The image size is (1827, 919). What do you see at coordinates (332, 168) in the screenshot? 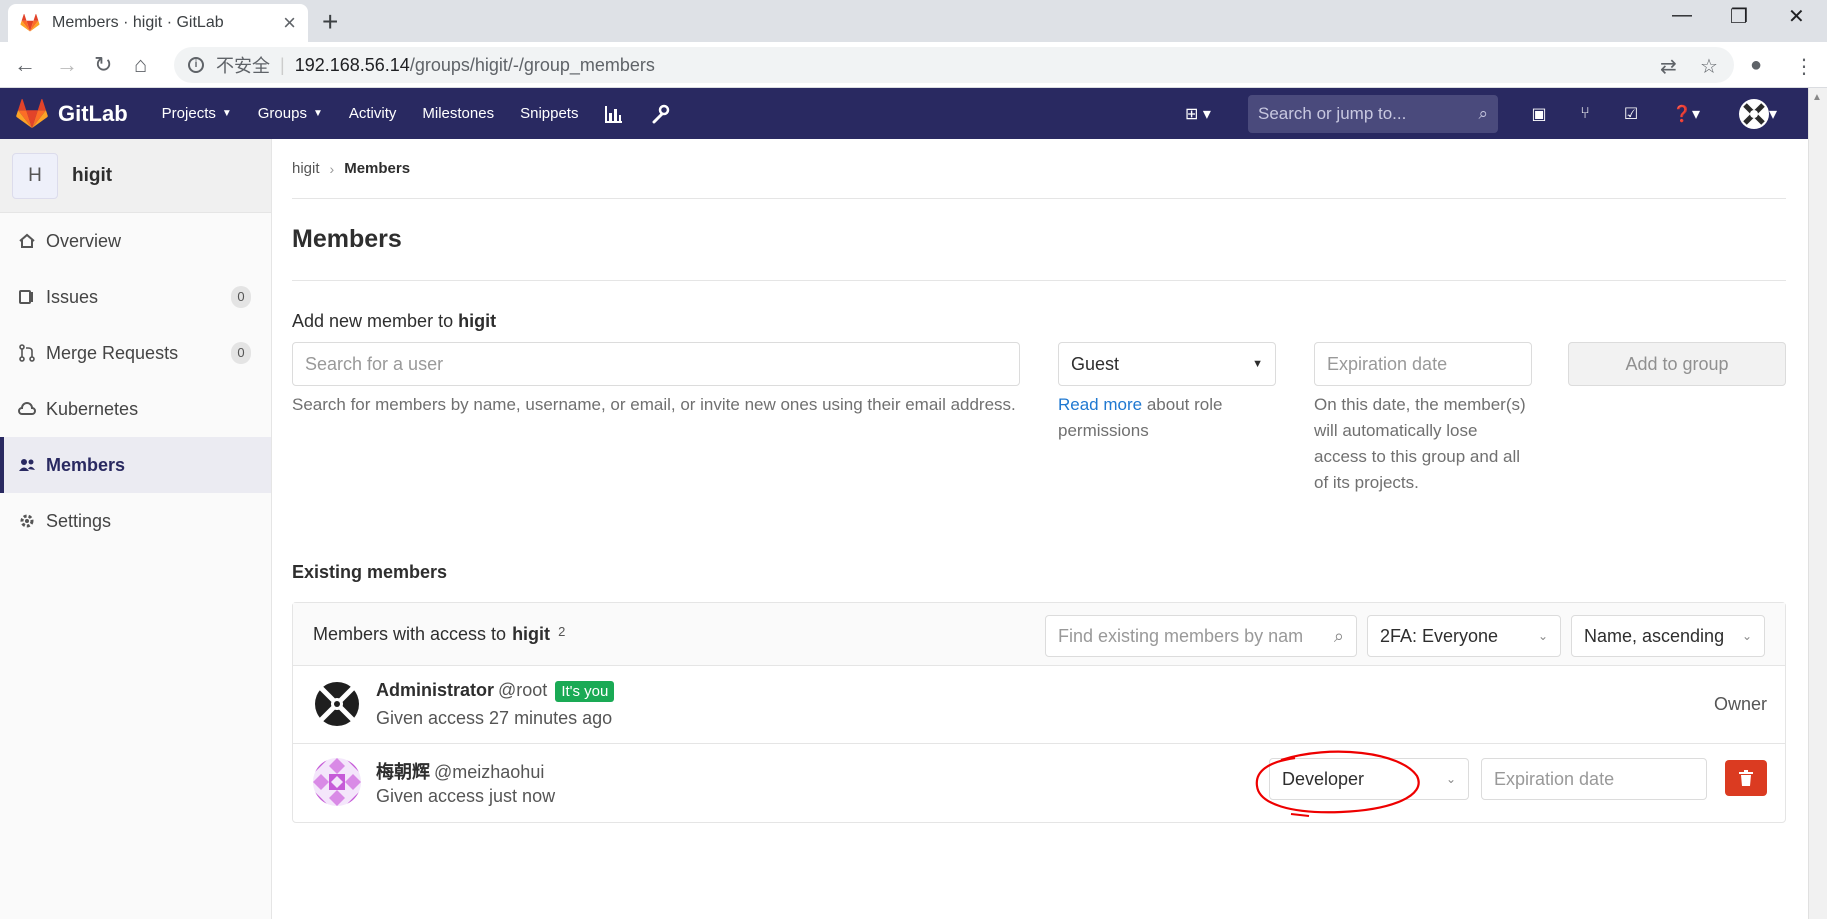
I see `chevron-right-icon: ›` at bounding box center [332, 168].